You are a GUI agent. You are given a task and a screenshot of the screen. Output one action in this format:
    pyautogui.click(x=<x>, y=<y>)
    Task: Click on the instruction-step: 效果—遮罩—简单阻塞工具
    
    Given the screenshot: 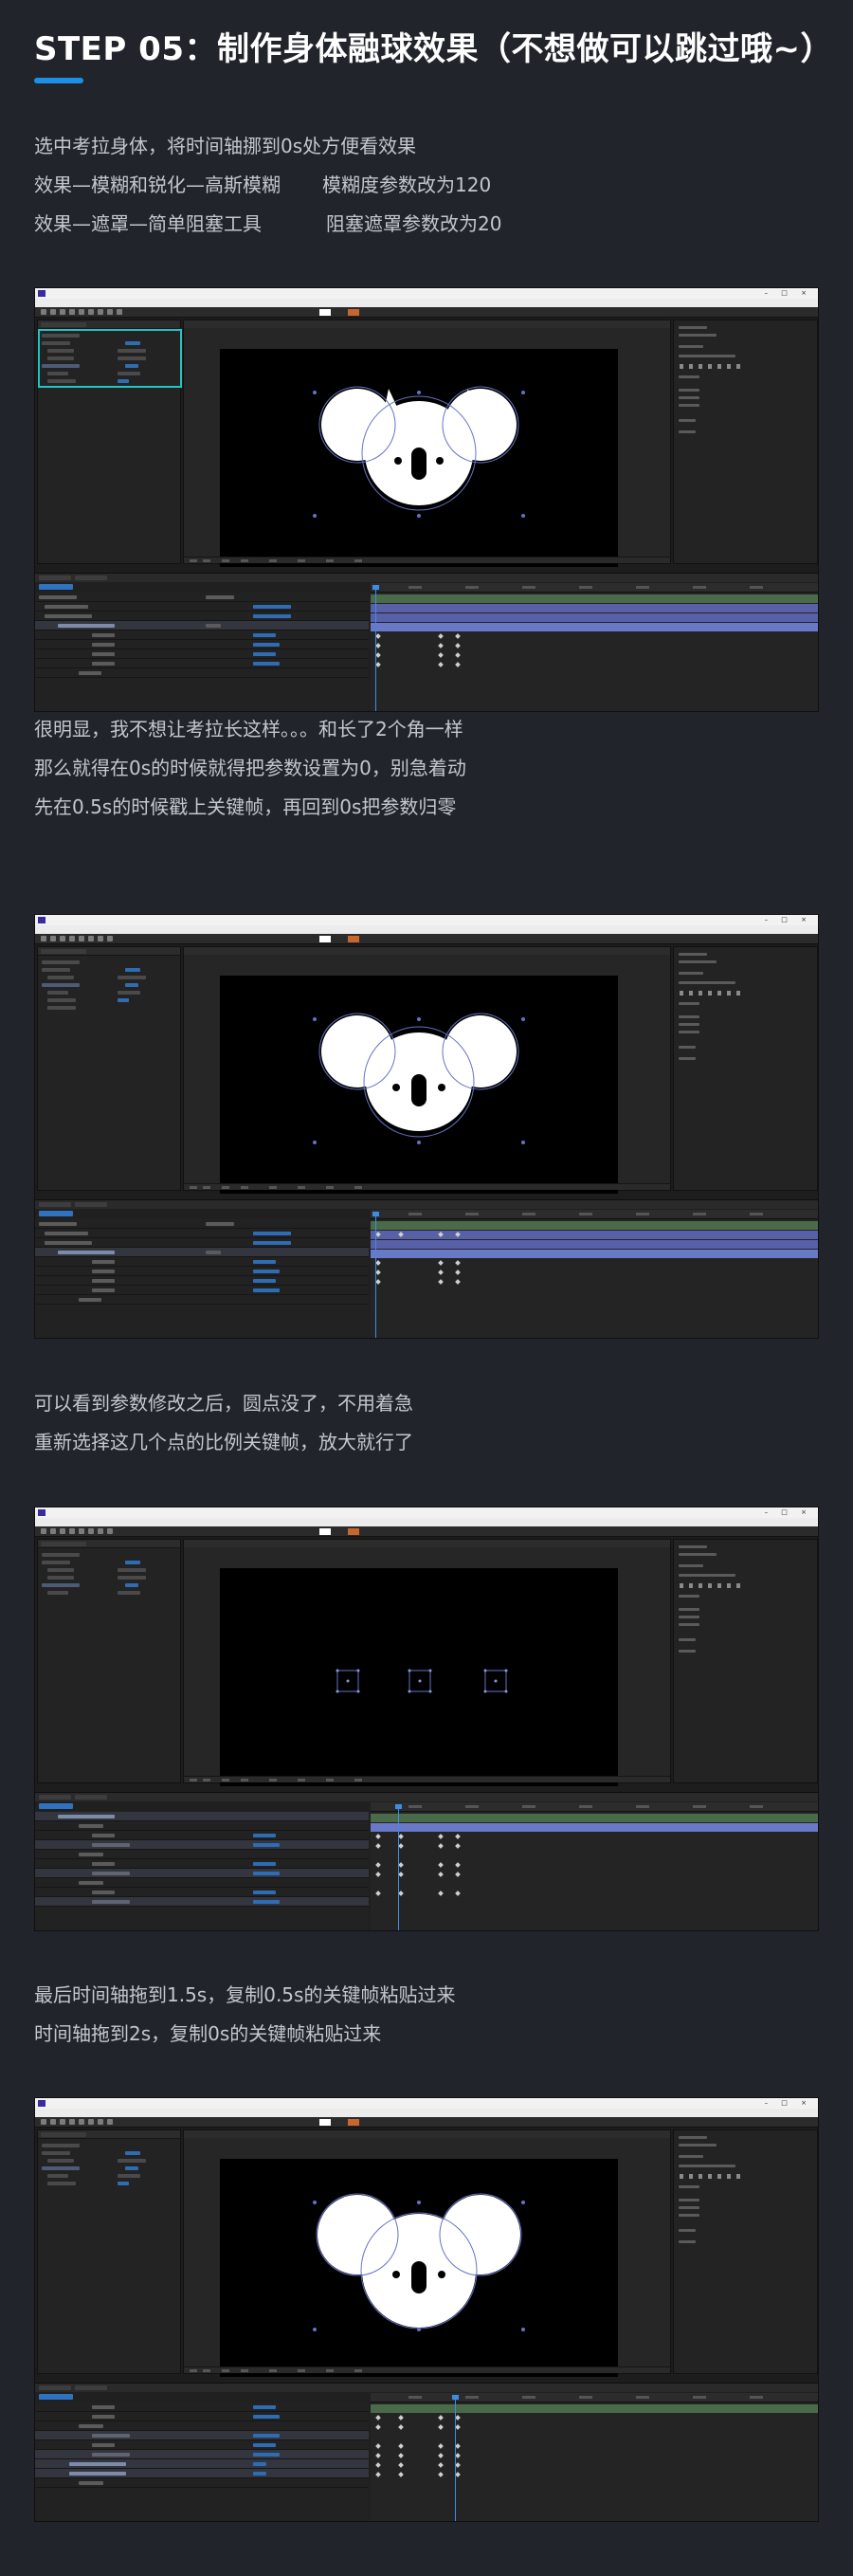 What is the action you would take?
    pyautogui.click(x=148, y=223)
    